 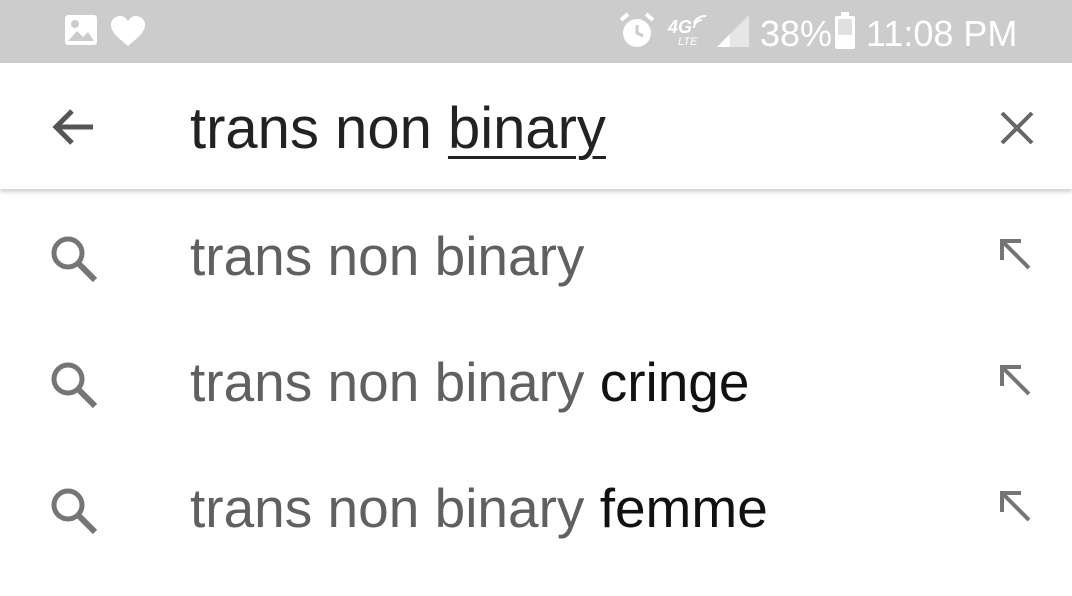 I want to click on battery-icon, so click(x=845, y=30).